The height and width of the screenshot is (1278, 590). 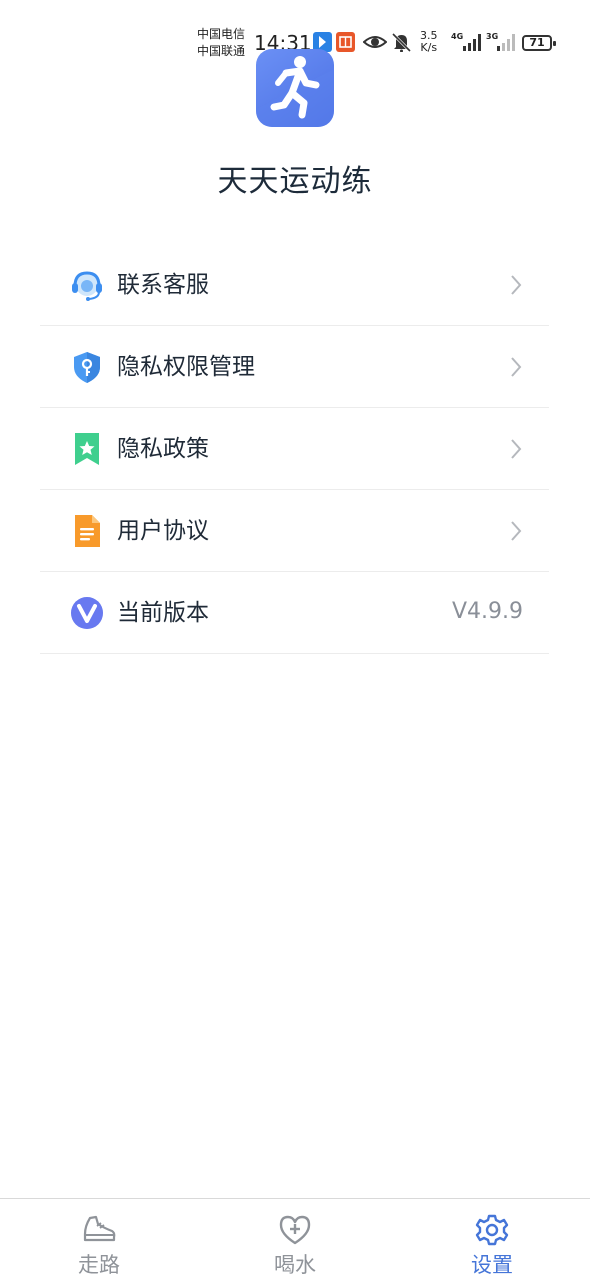 I want to click on menu-item-label: 联系客服, so click(x=163, y=285).